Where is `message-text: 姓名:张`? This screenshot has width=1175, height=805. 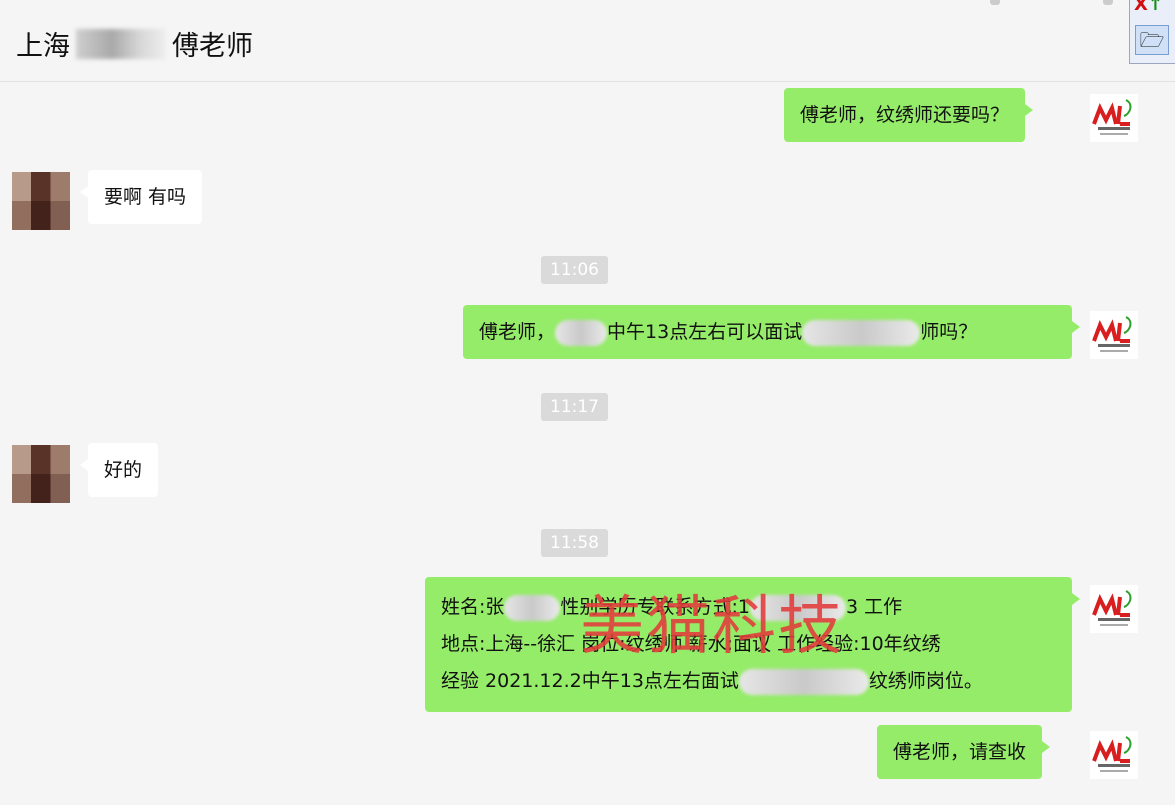 message-text: 姓名:张 is located at coordinates (473, 607).